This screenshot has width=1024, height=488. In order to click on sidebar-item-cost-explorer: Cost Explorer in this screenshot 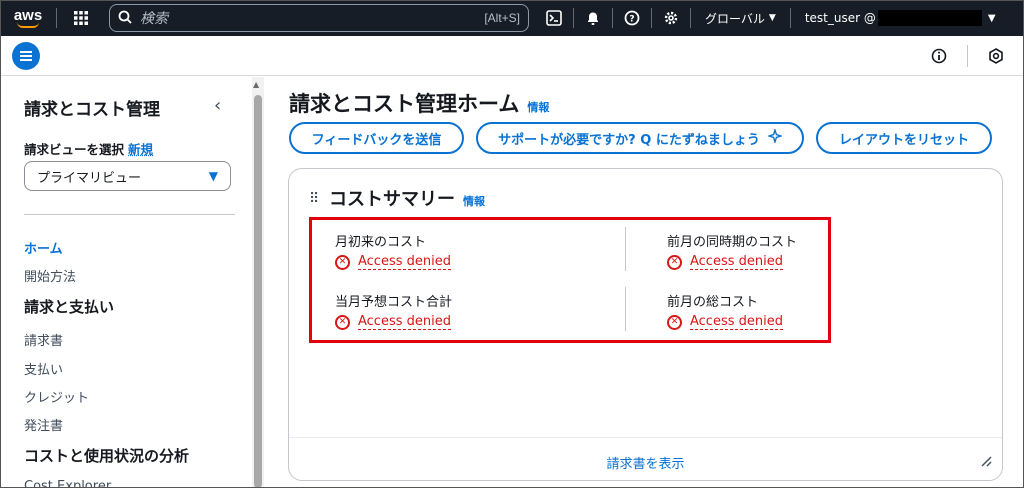, I will do `click(67, 483)`.